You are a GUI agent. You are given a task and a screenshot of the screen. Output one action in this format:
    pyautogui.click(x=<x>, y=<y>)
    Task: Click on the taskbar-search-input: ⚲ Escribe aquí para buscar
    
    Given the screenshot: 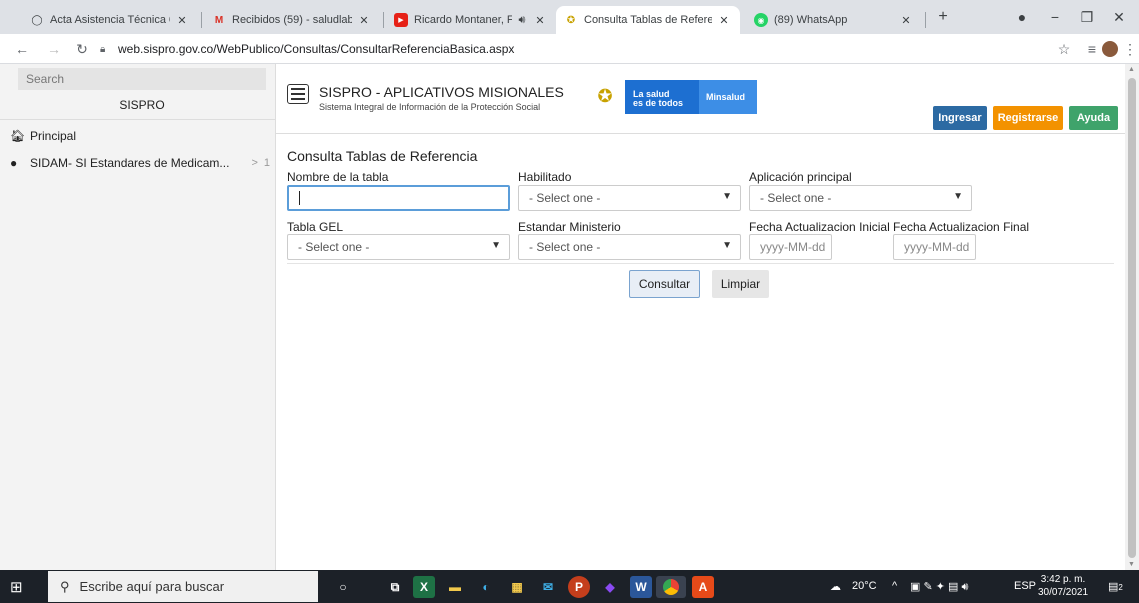 What is the action you would take?
    pyautogui.click(x=183, y=586)
    